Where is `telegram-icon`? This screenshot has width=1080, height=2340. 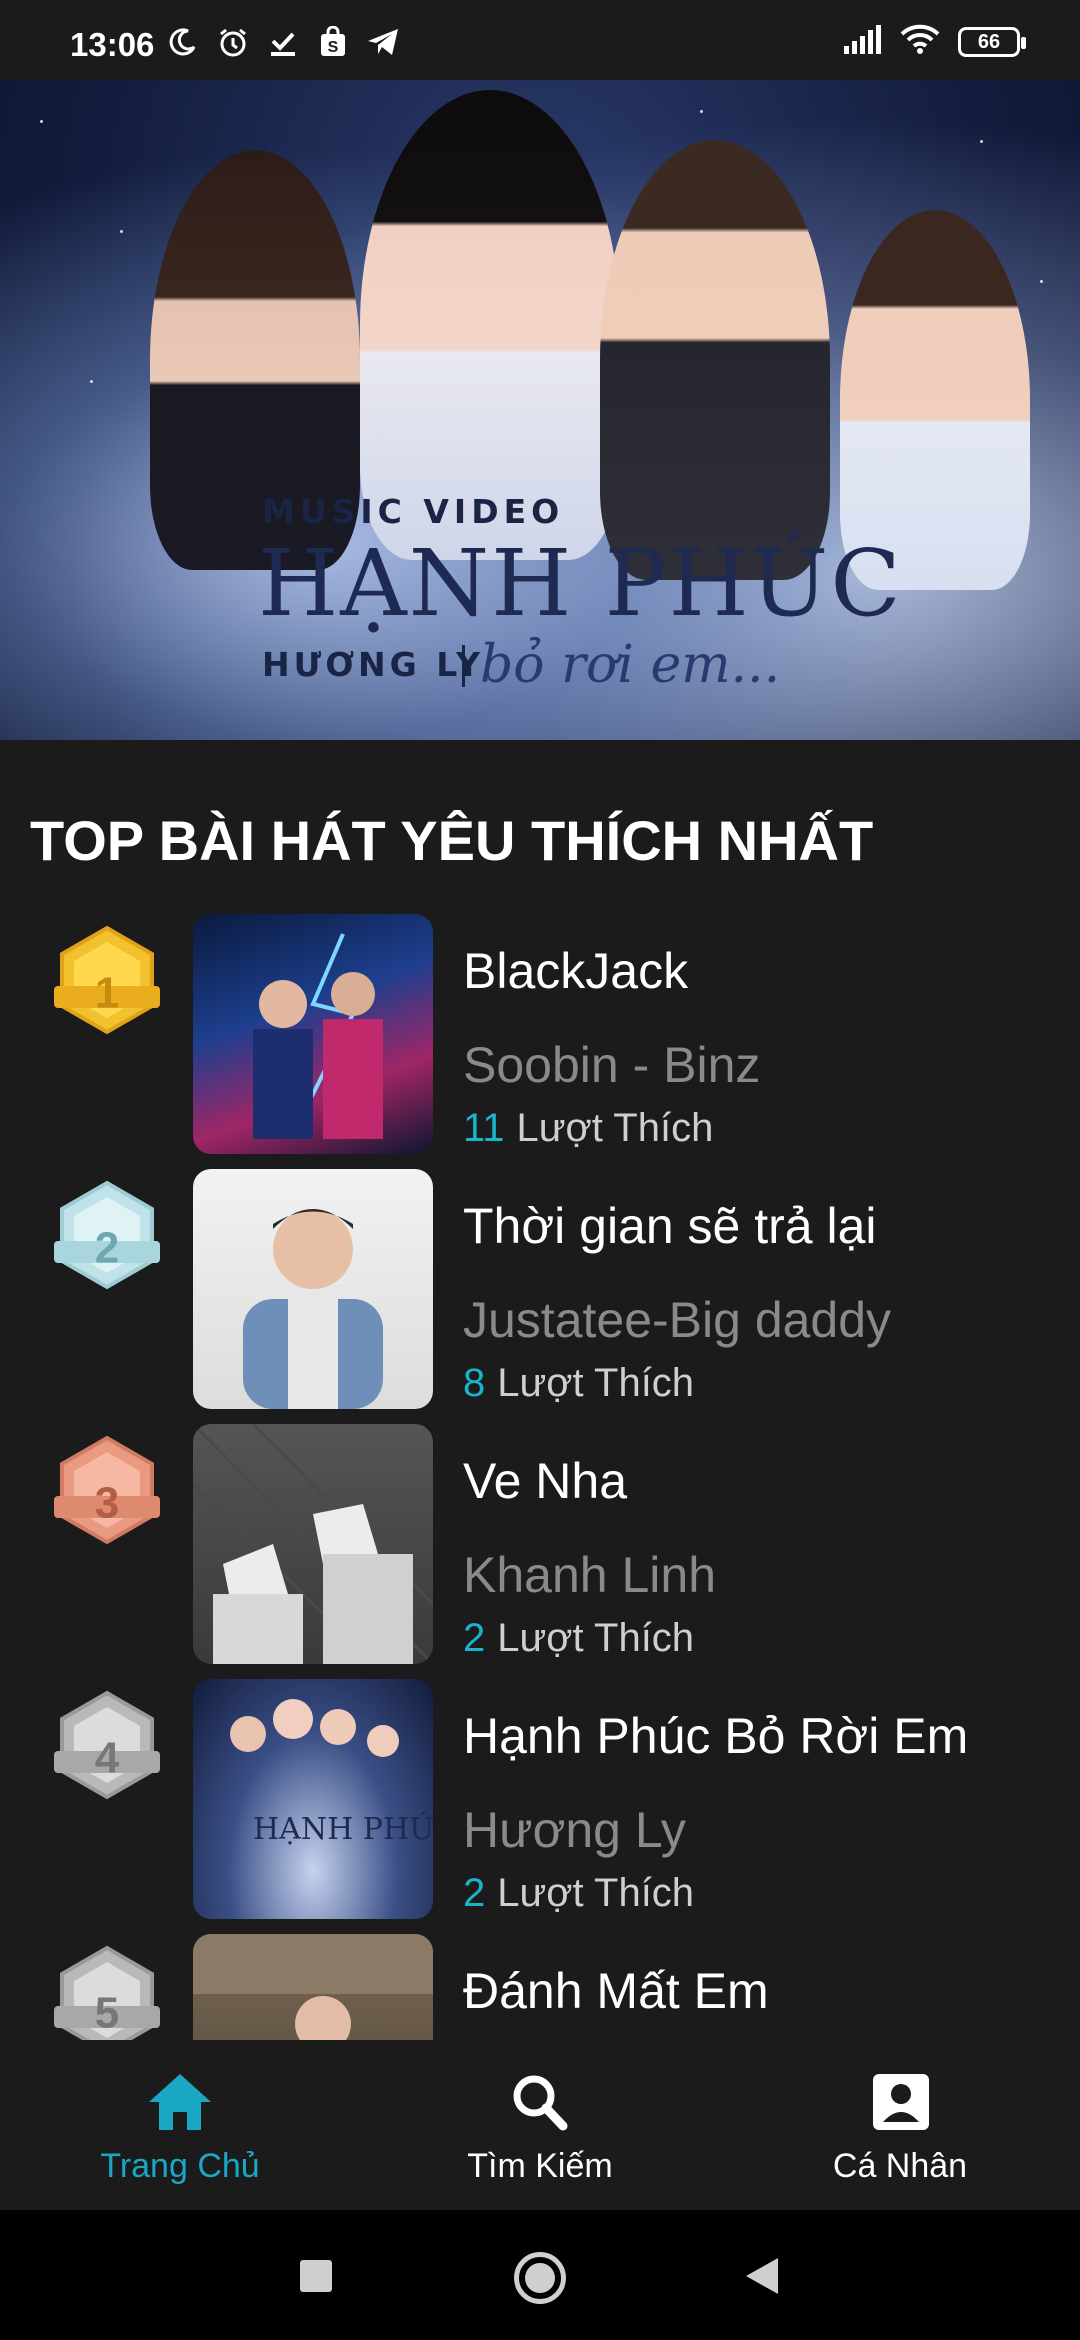
telegram-icon is located at coordinates (383, 42).